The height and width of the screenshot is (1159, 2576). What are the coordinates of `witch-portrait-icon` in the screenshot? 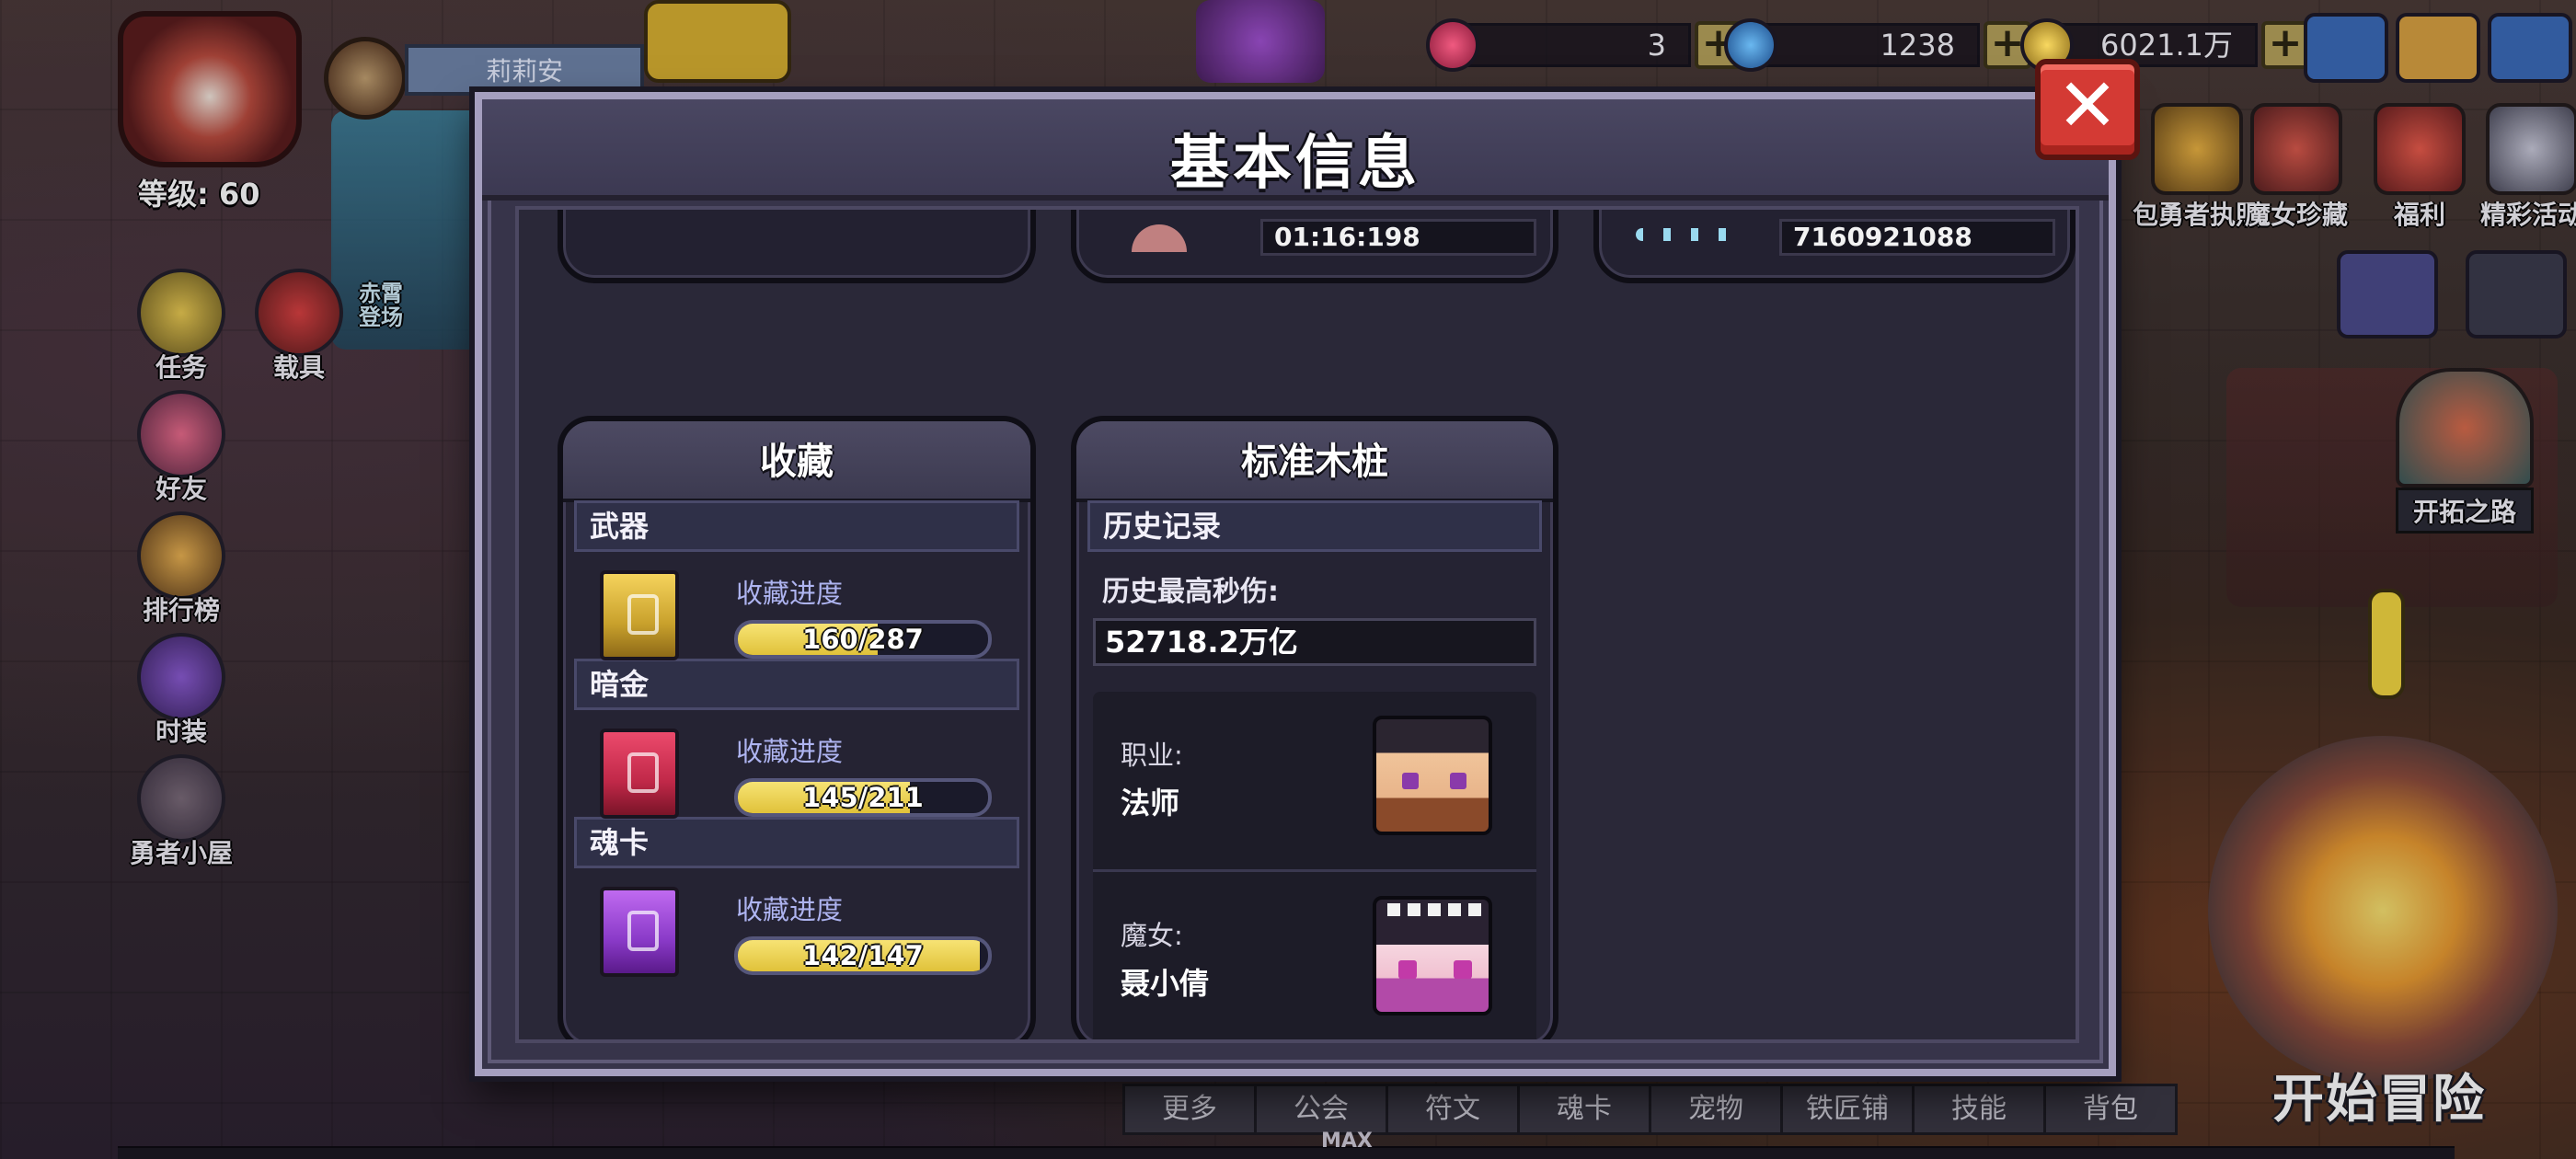 It's located at (1432, 956).